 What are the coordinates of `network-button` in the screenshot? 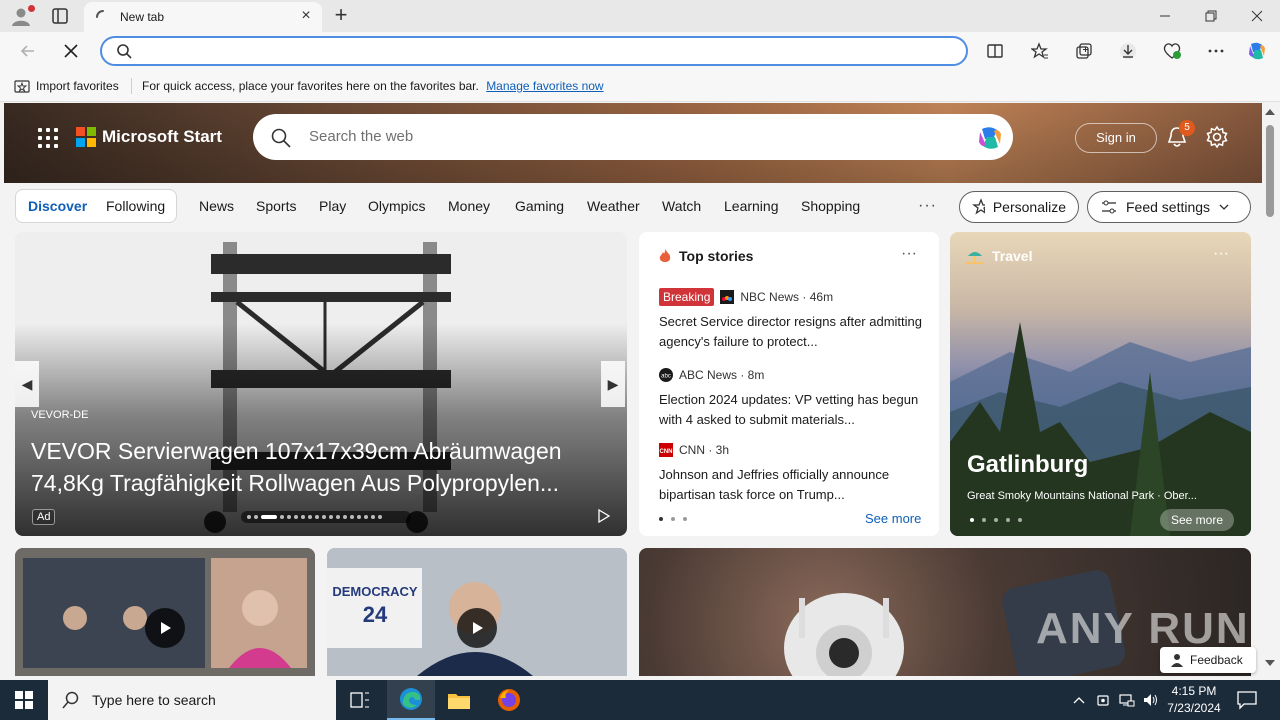 It's located at (1127, 700).